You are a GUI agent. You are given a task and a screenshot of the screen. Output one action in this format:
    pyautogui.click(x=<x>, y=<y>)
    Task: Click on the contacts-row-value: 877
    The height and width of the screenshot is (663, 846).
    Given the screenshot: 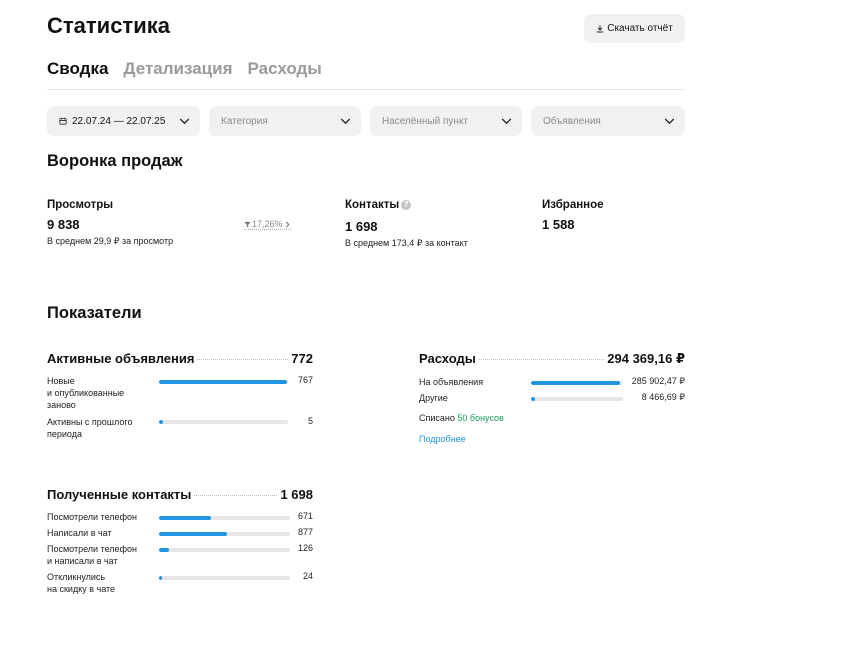 What is the action you would take?
    pyautogui.click(x=305, y=532)
    